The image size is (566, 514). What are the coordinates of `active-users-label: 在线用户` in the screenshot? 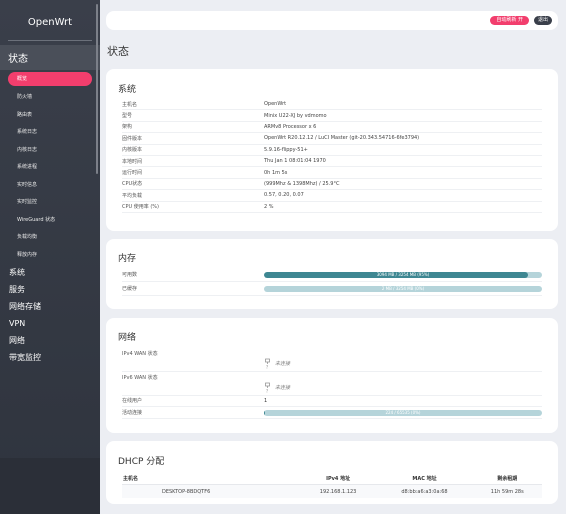 It's located at (132, 401).